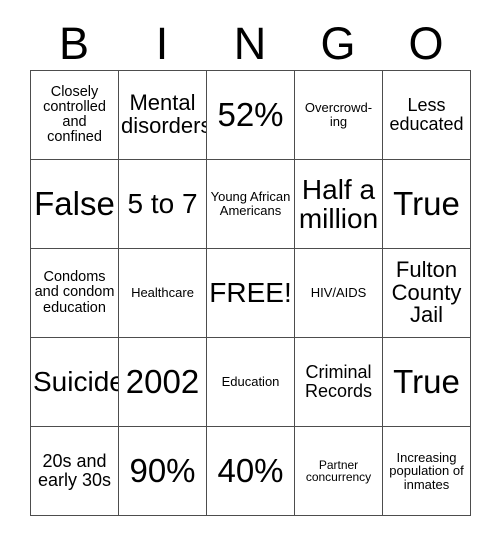  I want to click on bingo-cell-label: Increasing population of inmates, so click(426, 470).